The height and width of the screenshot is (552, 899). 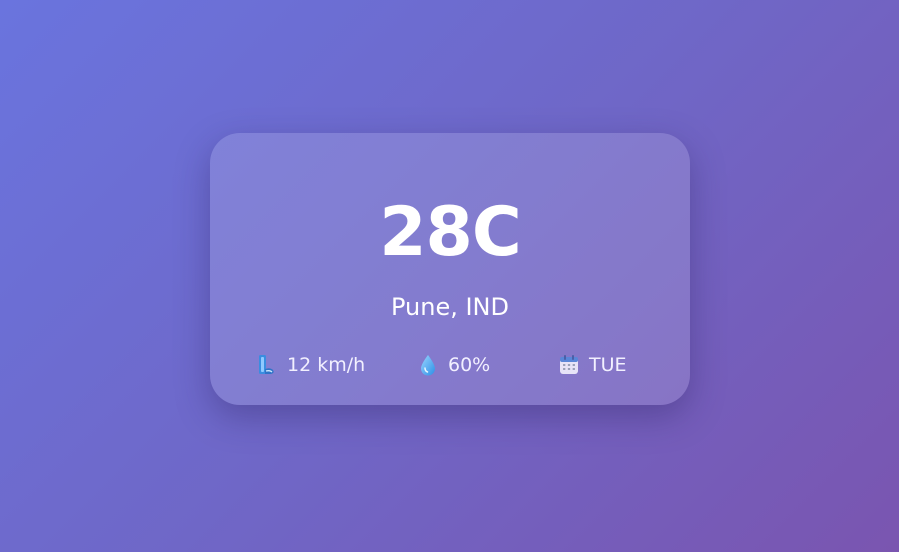 What do you see at coordinates (326, 365) in the screenshot?
I see `wind-value: 12 km/h` at bounding box center [326, 365].